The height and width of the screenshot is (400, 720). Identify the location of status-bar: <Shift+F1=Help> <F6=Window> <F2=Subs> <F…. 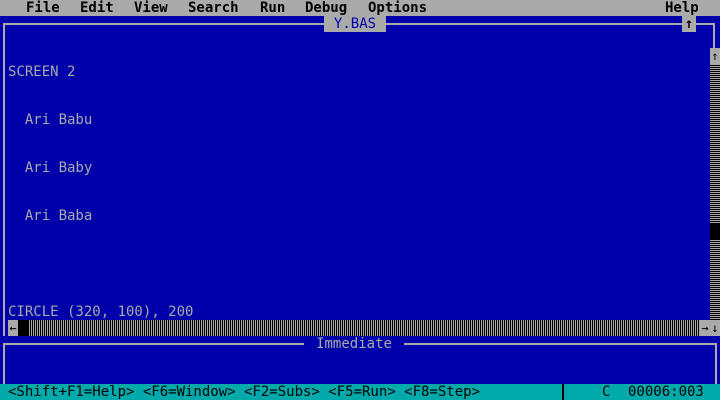
(360, 392).